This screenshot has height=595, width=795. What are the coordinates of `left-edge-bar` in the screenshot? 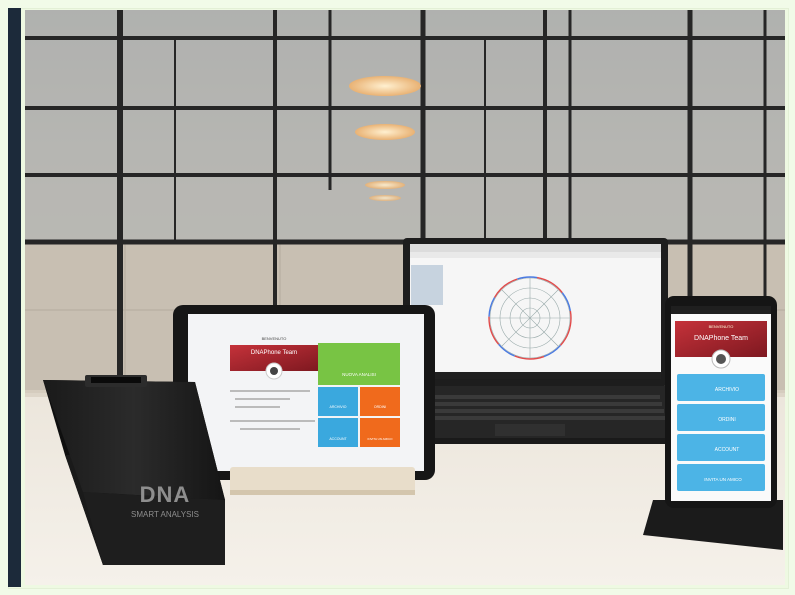 It's located at (14, 297).